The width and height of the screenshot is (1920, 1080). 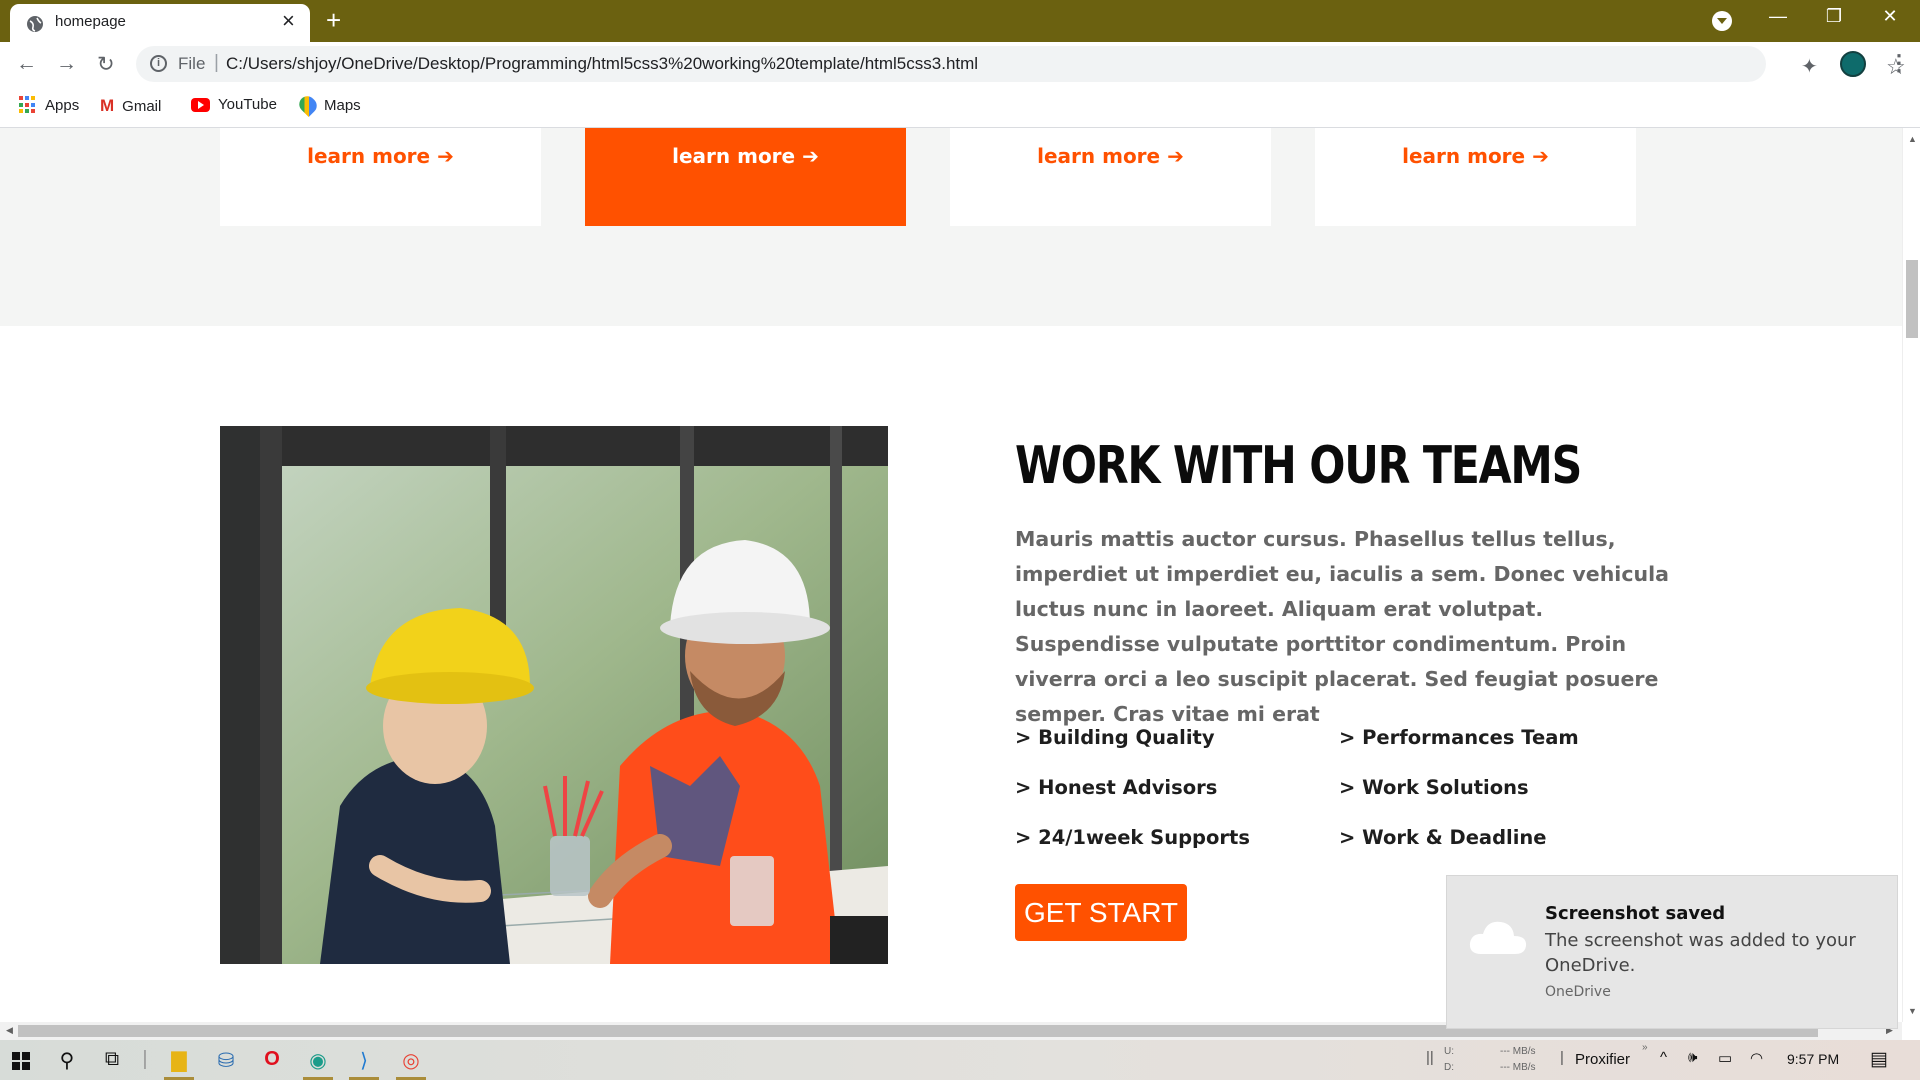 What do you see at coordinates (1879, 1059) in the screenshot?
I see `action-center-icon: ▤` at bounding box center [1879, 1059].